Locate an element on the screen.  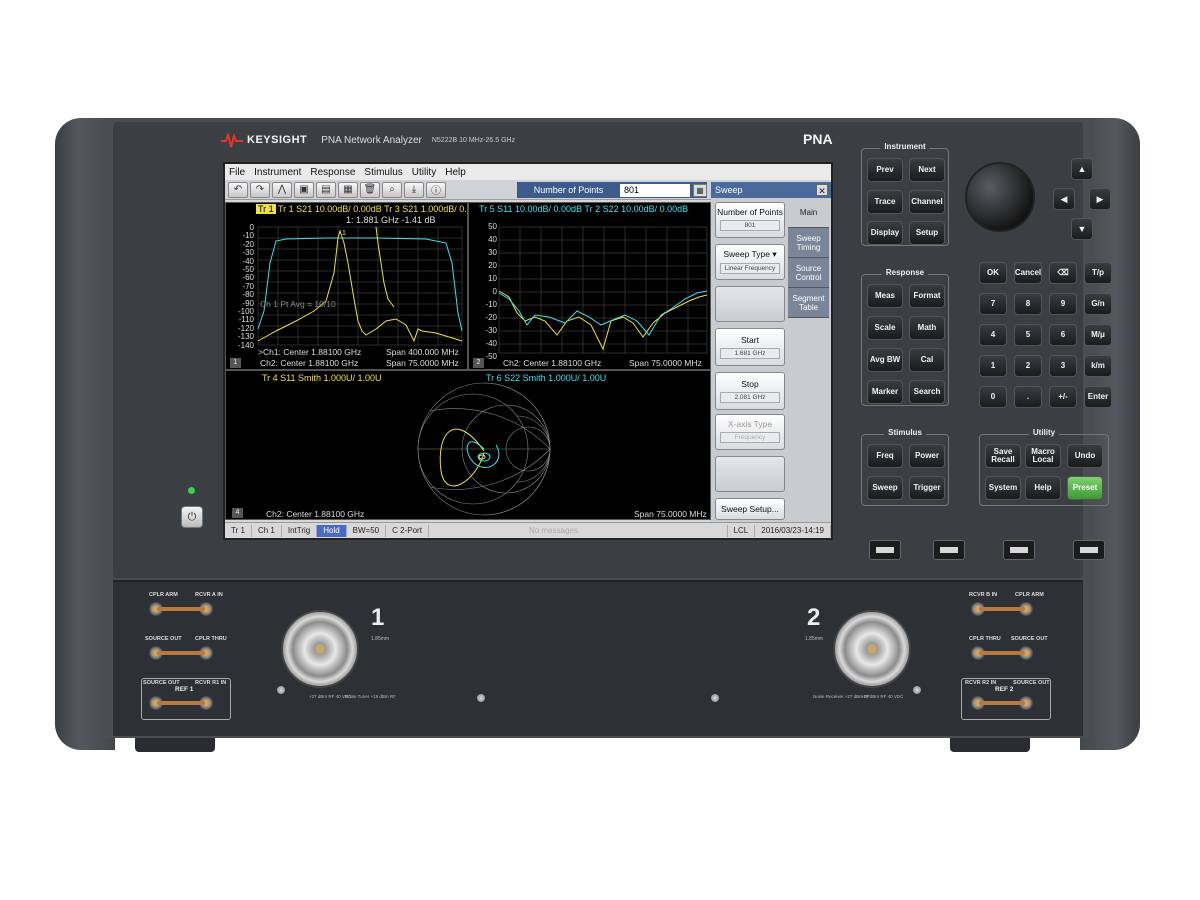
format-key: Format is located at coordinates (927, 296).